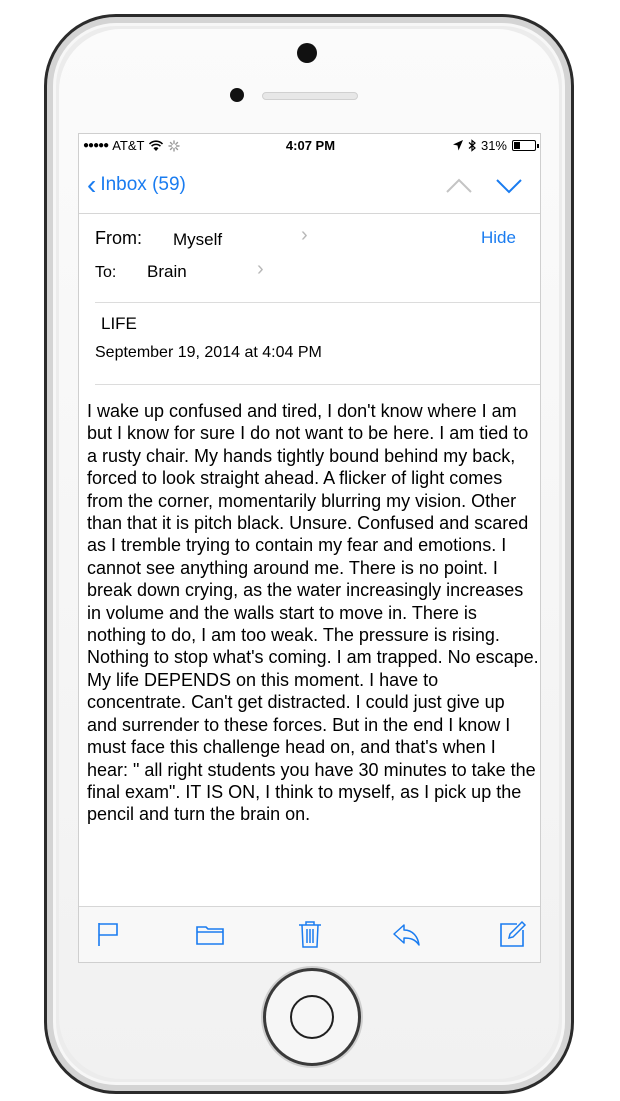 Image resolution: width=620 pixels, height=1101 pixels. What do you see at coordinates (512, 934) in the screenshot?
I see `compose-icon` at bounding box center [512, 934].